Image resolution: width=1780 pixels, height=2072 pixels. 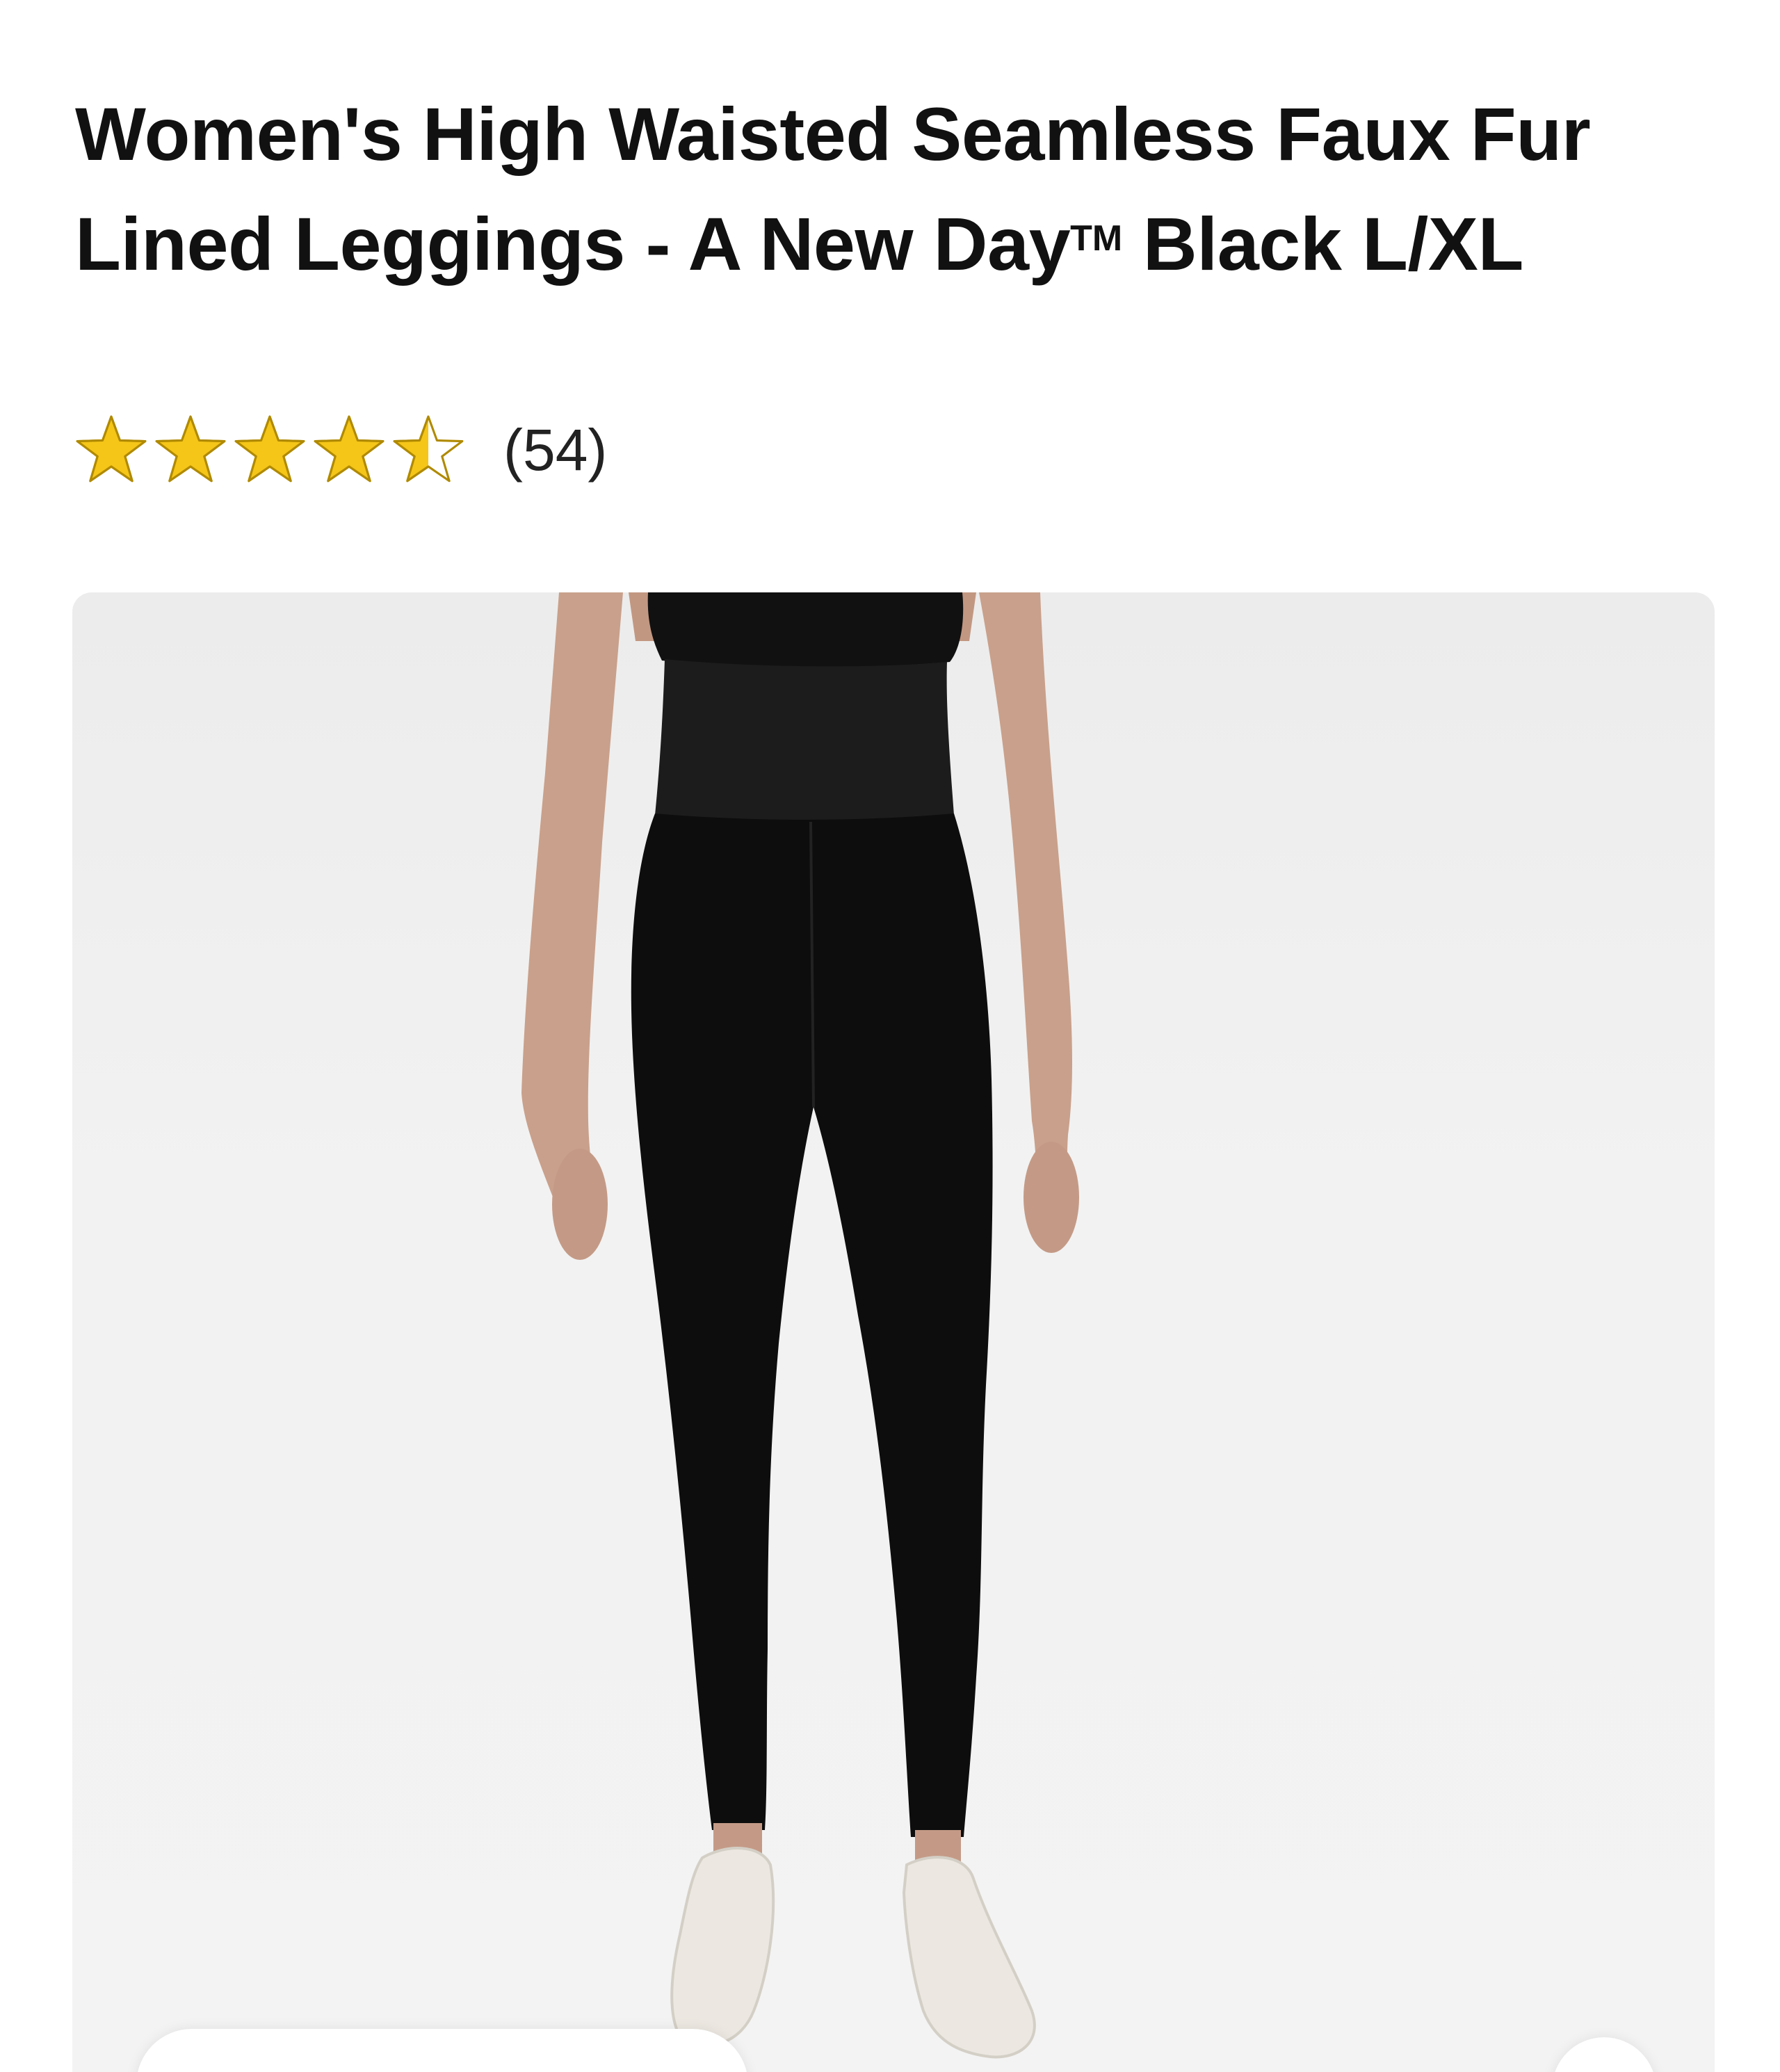 I want to click on left-arm, so click(x=572, y=917).